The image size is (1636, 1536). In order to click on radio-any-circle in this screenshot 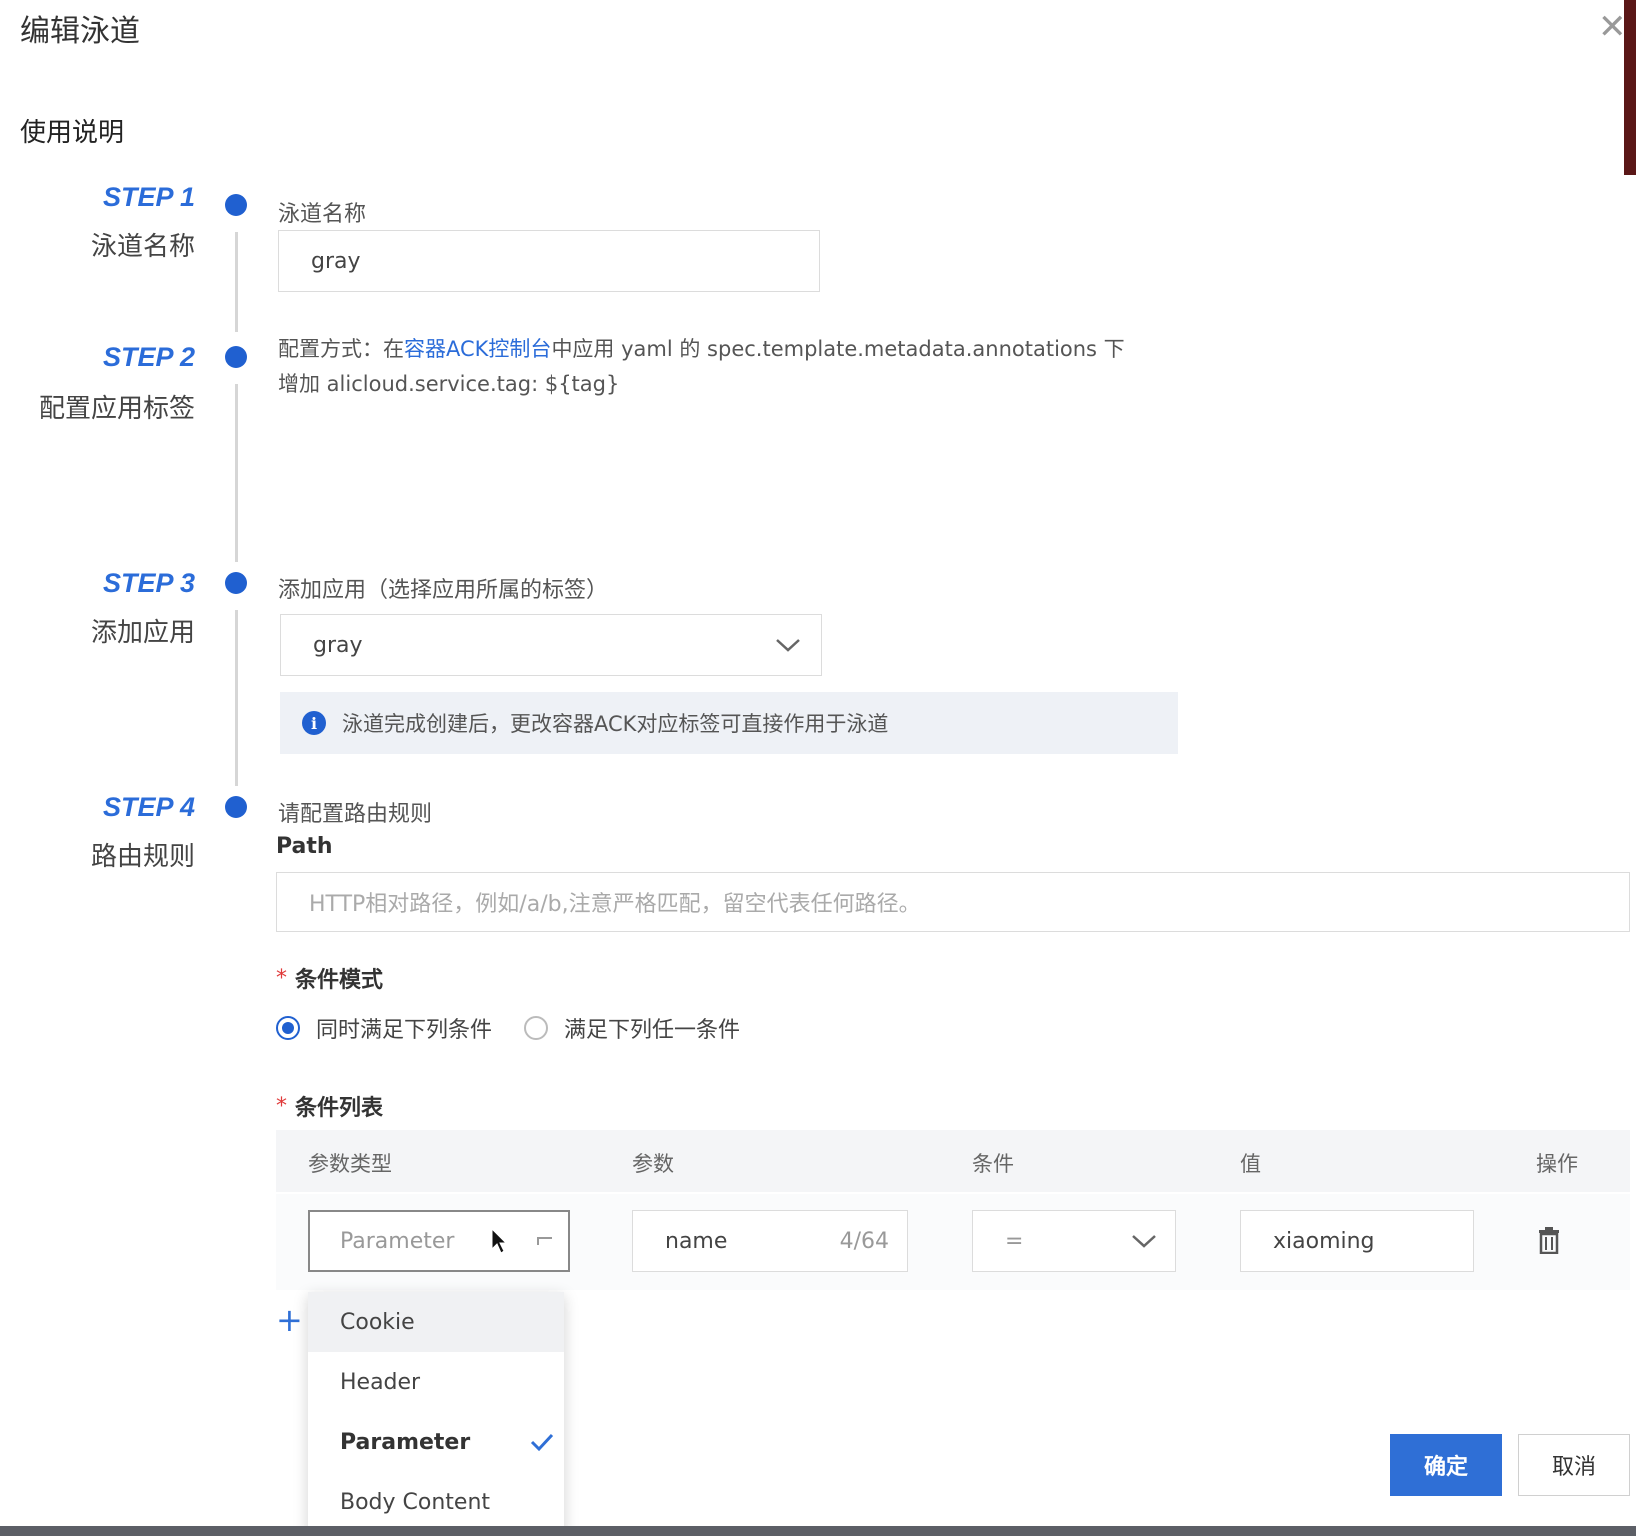, I will do `click(536, 1028)`.